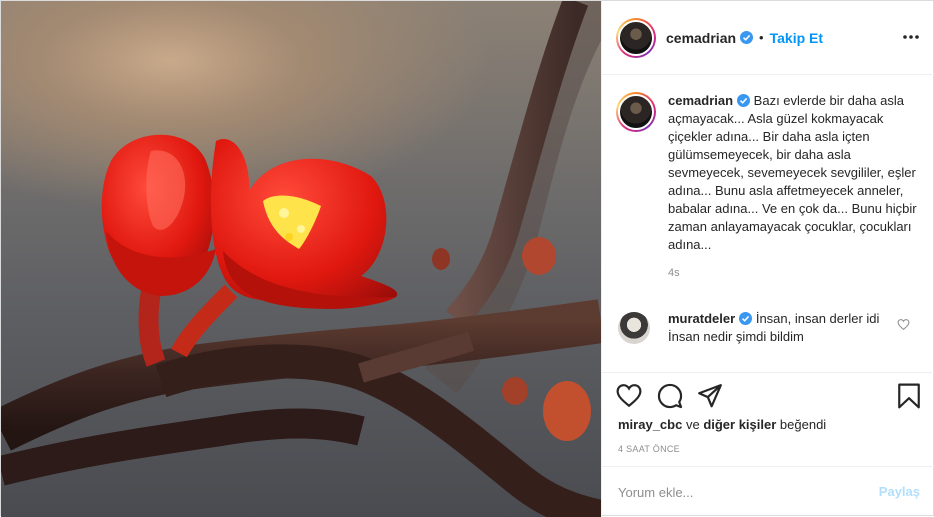 The width and height of the screenshot is (934, 517). What do you see at coordinates (903, 324) in the screenshot?
I see `heart-small-icon` at bounding box center [903, 324].